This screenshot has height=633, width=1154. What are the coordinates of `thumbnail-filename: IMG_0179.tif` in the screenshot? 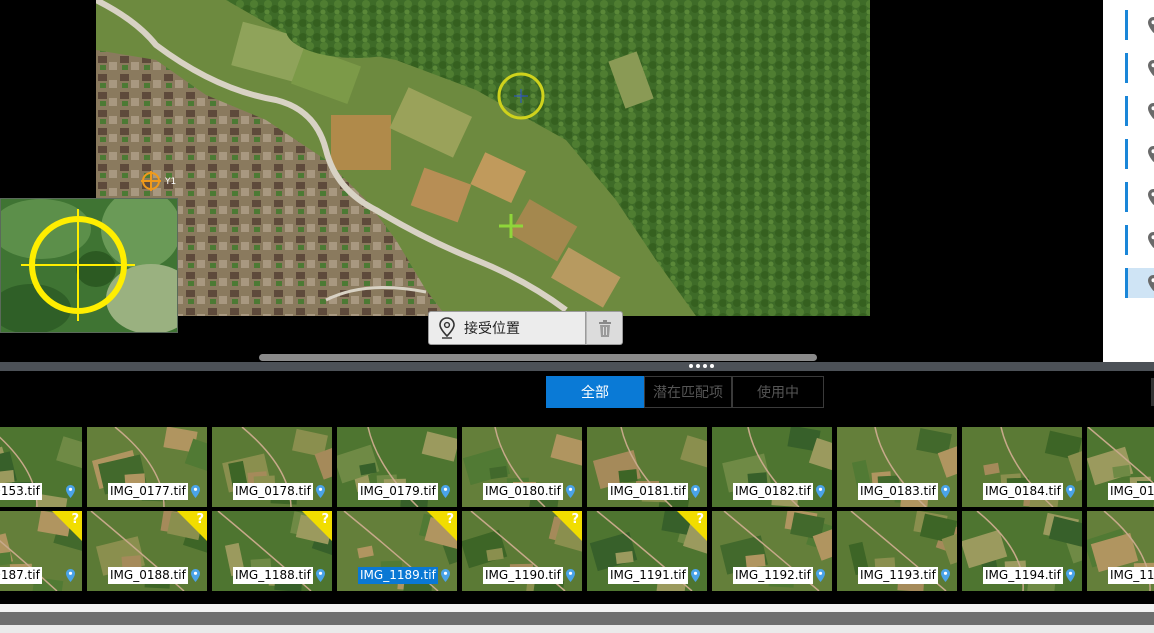 It's located at (398, 491).